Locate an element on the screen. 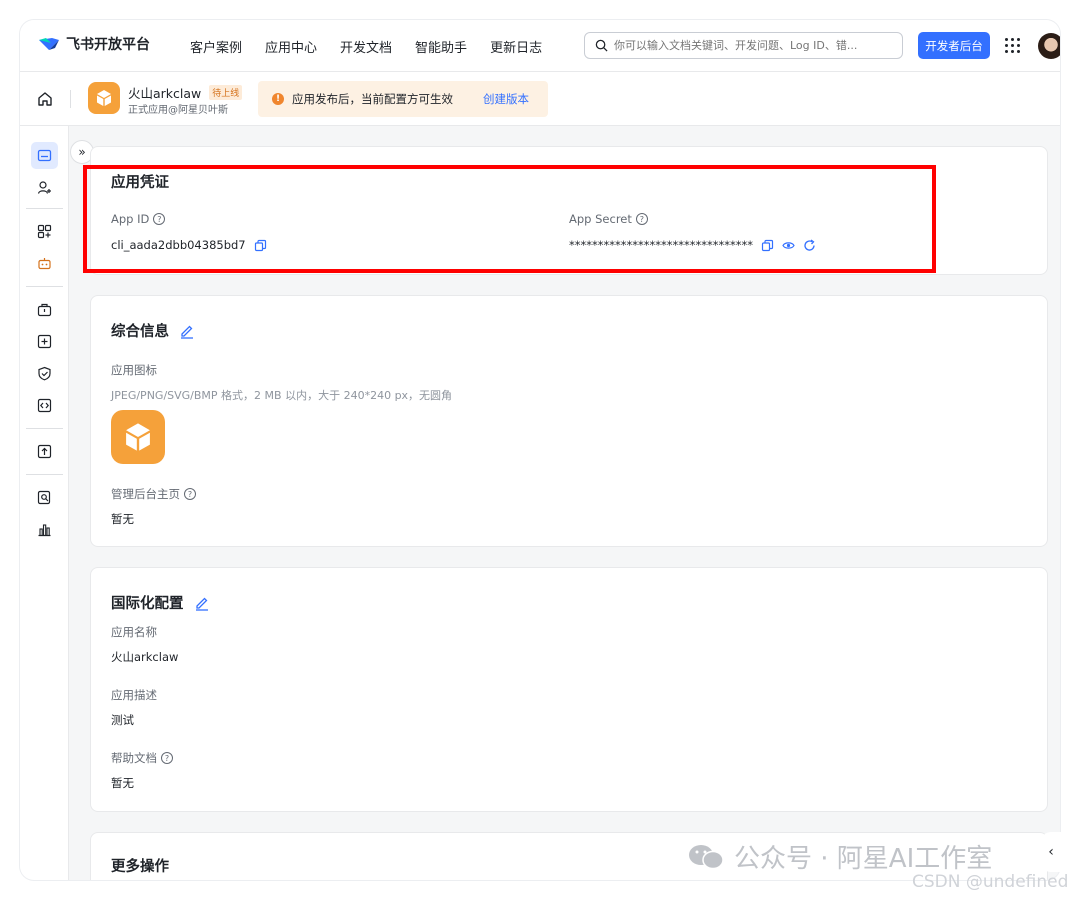 The image size is (1080, 900). sidebar-item-bot is located at coordinates (44, 263).